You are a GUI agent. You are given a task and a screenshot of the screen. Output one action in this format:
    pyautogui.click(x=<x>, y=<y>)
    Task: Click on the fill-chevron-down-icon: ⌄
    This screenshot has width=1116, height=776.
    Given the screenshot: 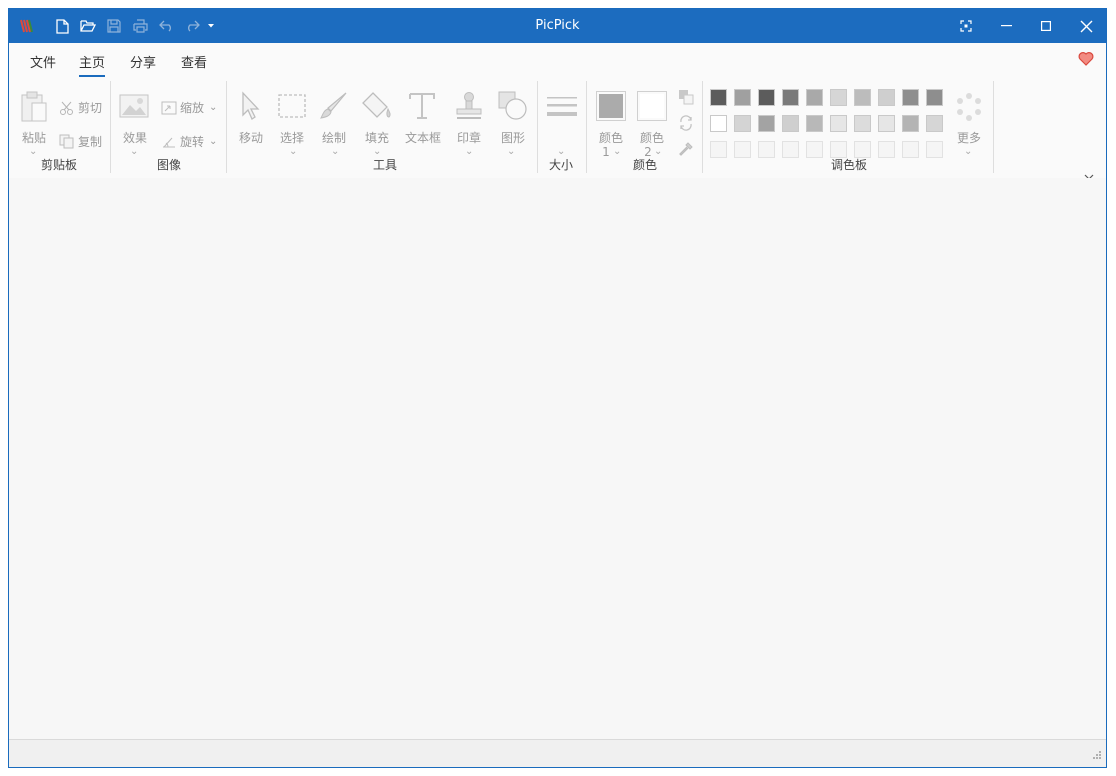 What is the action you would take?
    pyautogui.click(x=377, y=152)
    